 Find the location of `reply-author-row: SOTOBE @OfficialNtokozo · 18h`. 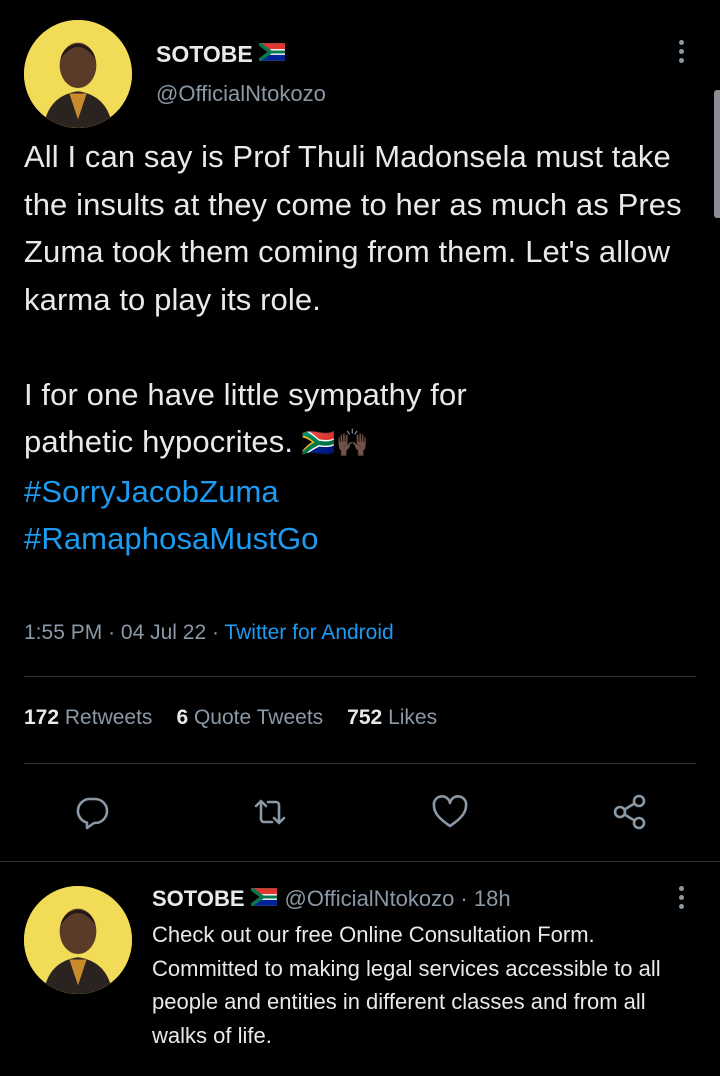

reply-author-row: SOTOBE @OfficialNtokozo · 18h is located at coordinates (331, 899).